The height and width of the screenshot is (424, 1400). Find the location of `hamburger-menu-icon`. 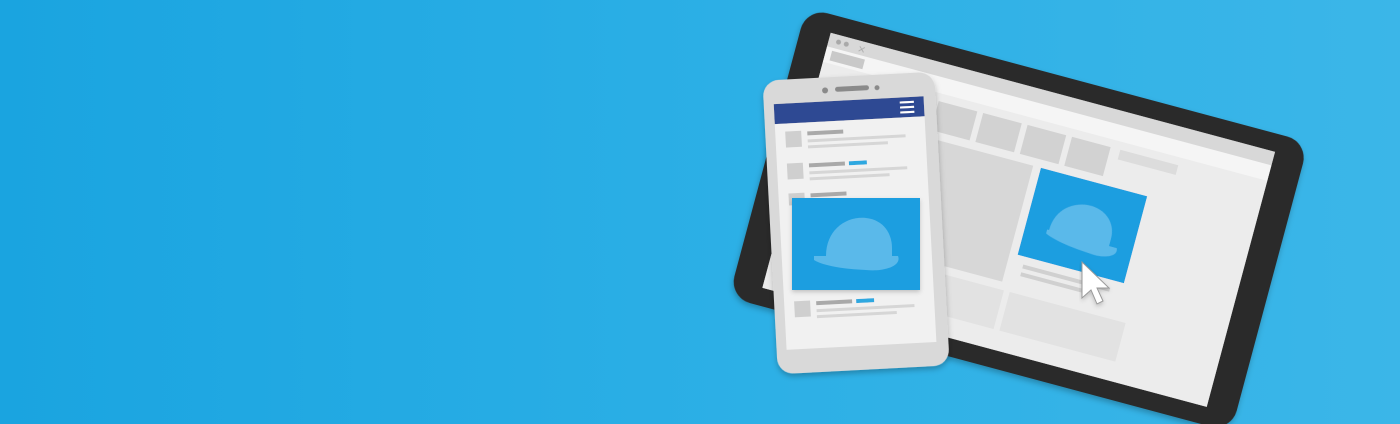

hamburger-menu-icon is located at coordinates (907, 107).